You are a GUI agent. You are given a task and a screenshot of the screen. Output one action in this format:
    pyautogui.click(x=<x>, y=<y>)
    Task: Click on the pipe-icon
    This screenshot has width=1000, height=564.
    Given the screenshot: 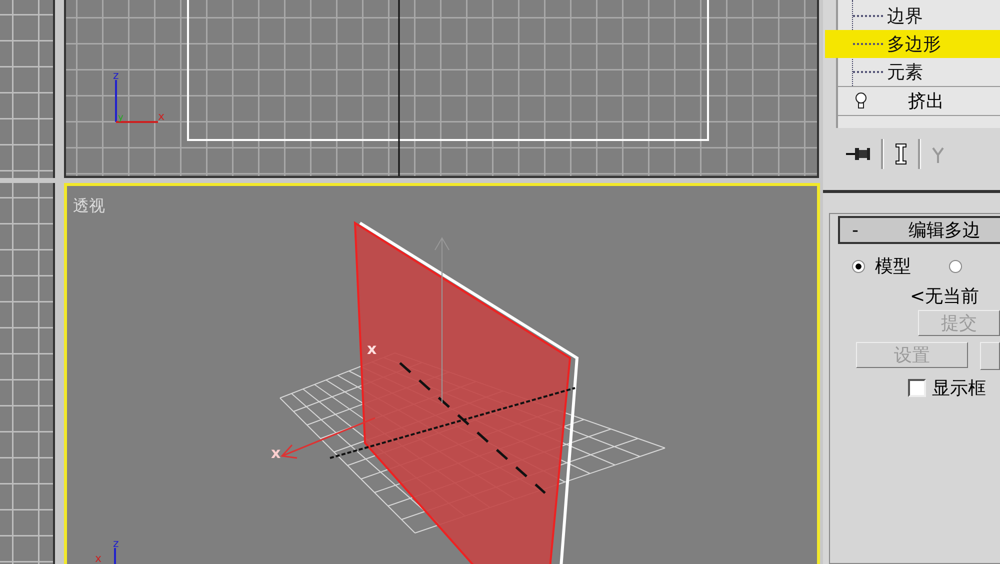 What is the action you would take?
    pyautogui.click(x=901, y=154)
    